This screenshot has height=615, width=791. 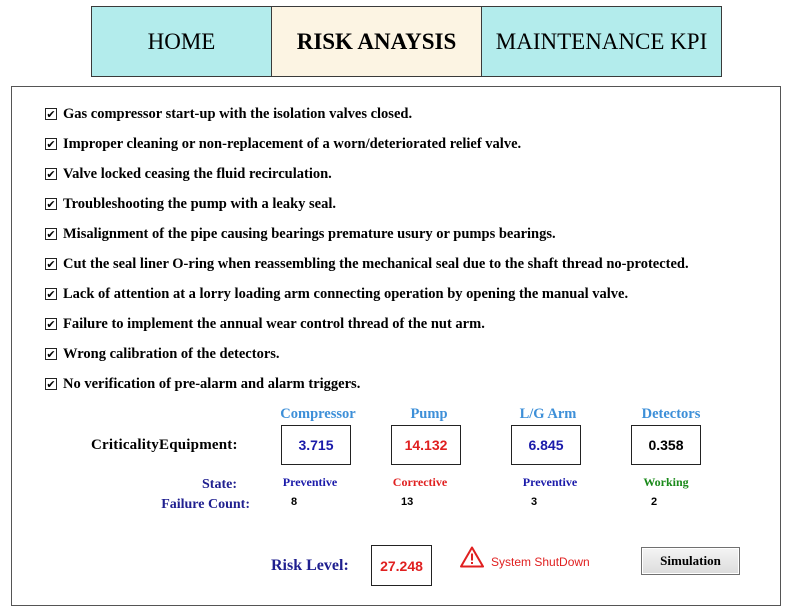 What do you see at coordinates (429, 414) in the screenshot?
I see `equipment-header-pump: Pump` at bounding box center [429, 414].